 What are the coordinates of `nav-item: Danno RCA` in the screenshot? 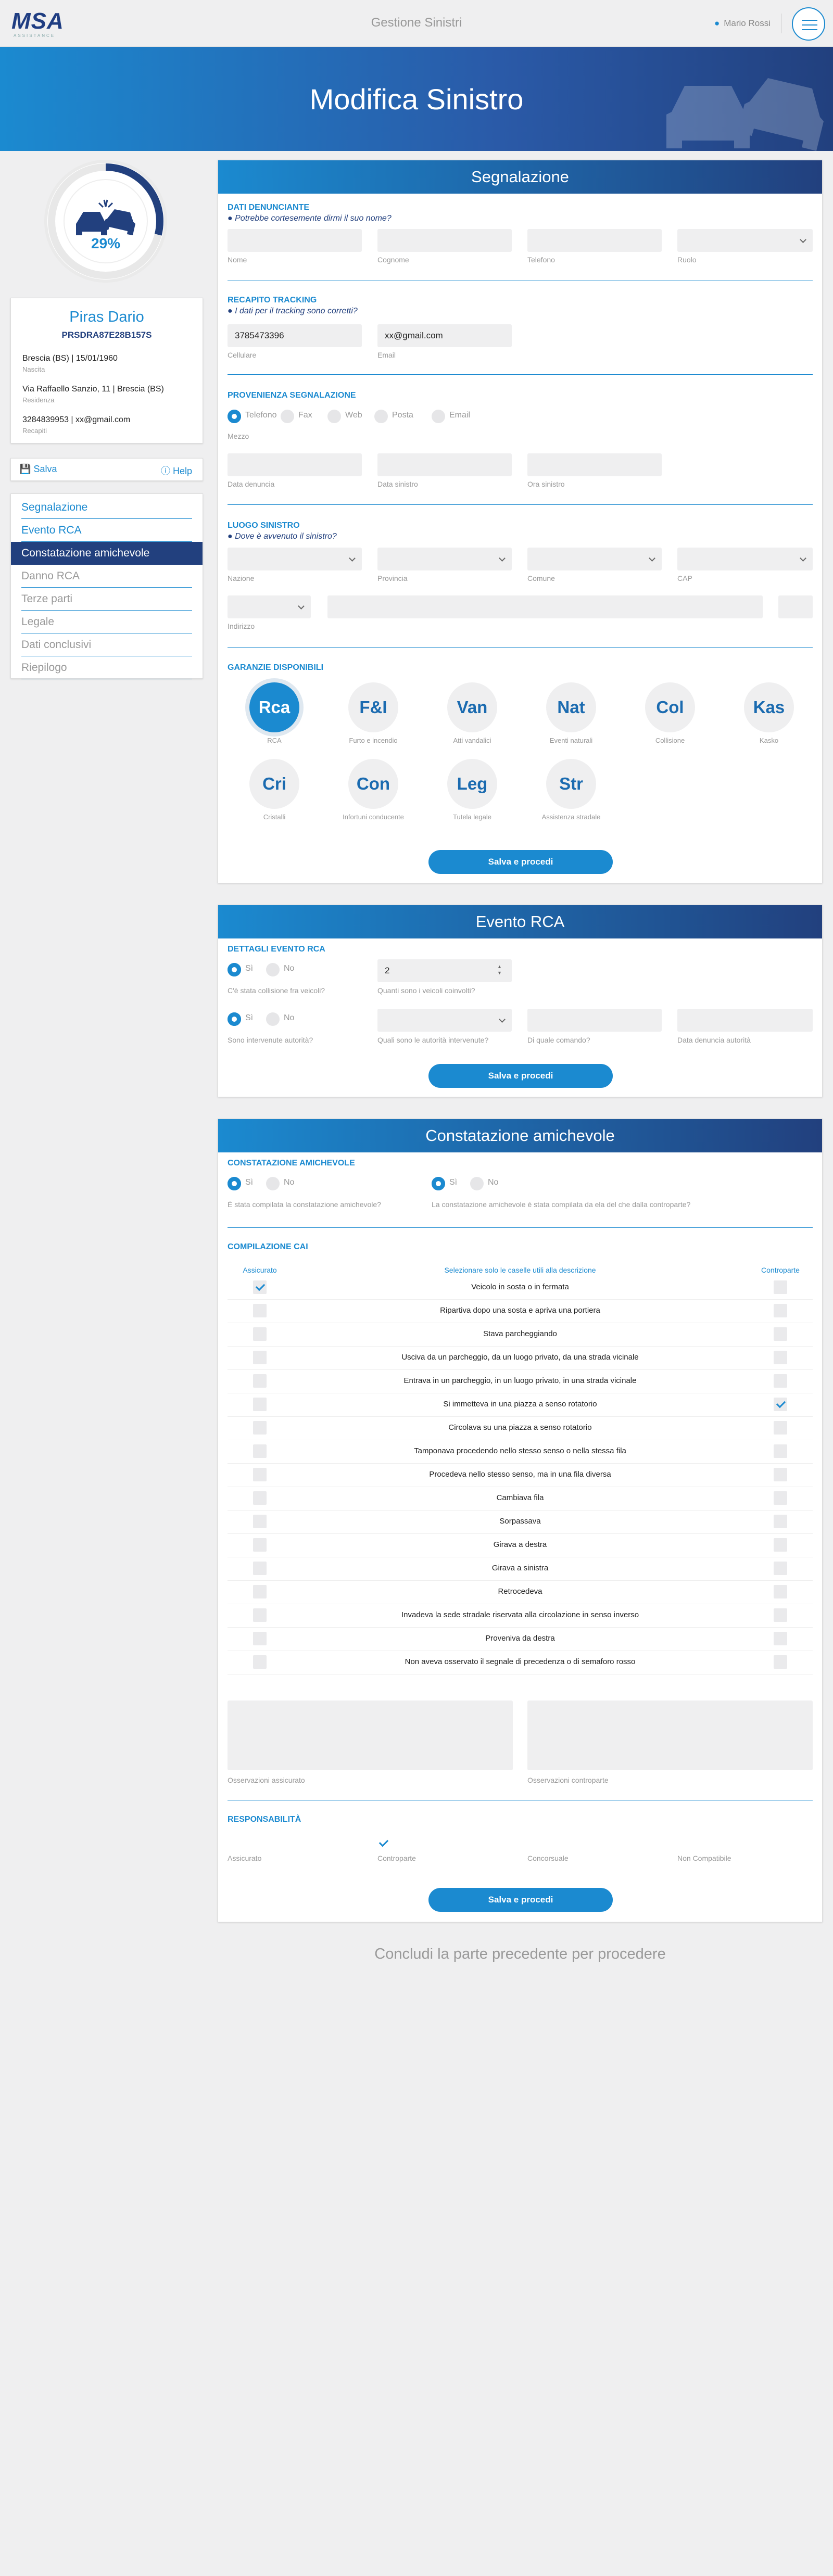 It's located at (106, 576).